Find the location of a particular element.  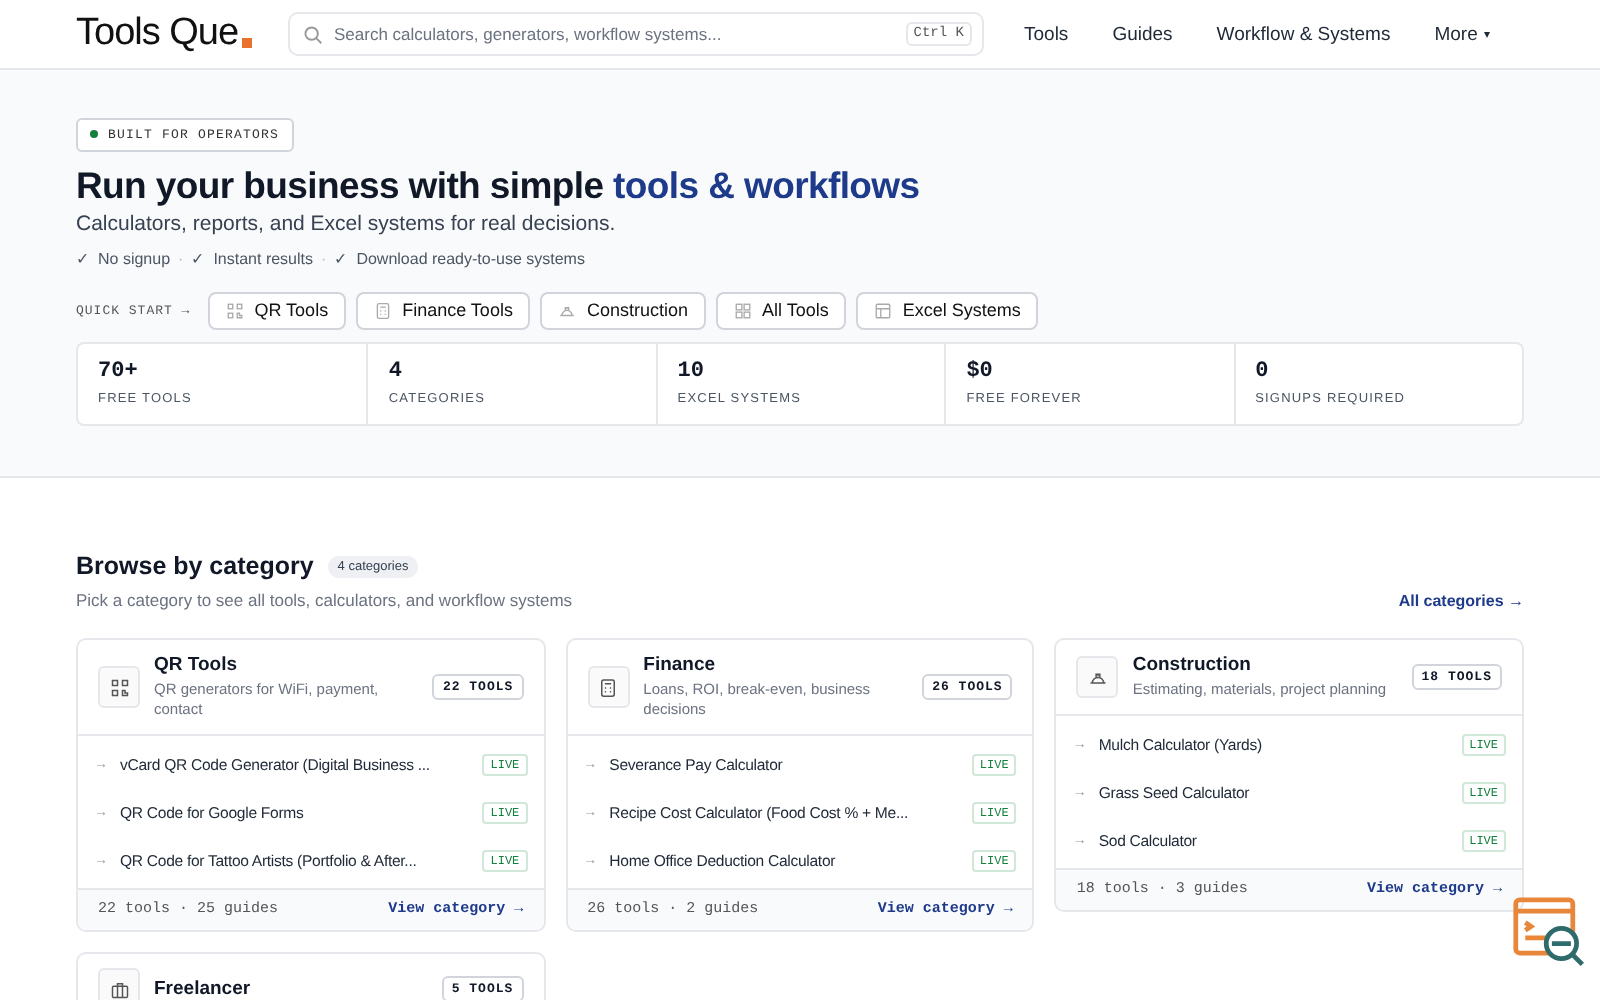

logo: Tools Que is located at coordinates (182, 34).